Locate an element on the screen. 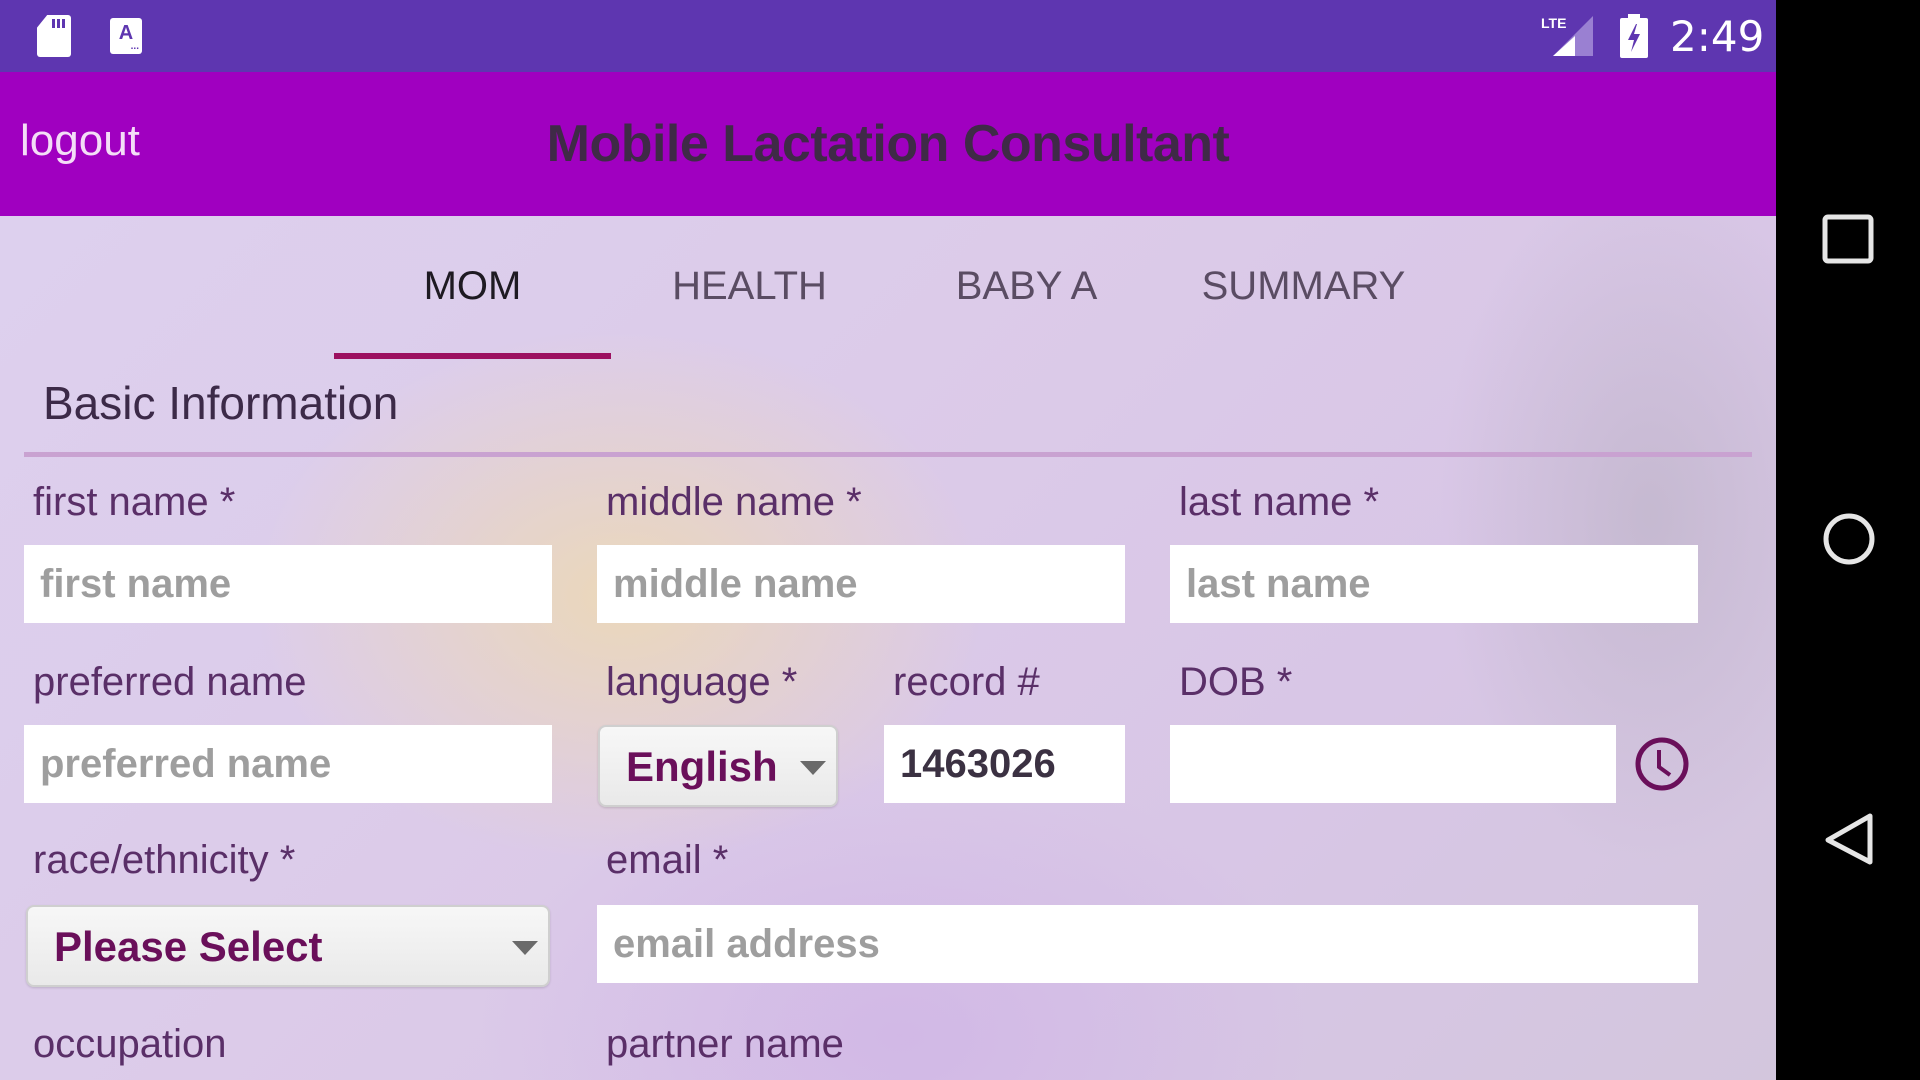 The image size is (1920, 1080). race-ethnicity-select: Please Select is located at coordinates (288, 946).